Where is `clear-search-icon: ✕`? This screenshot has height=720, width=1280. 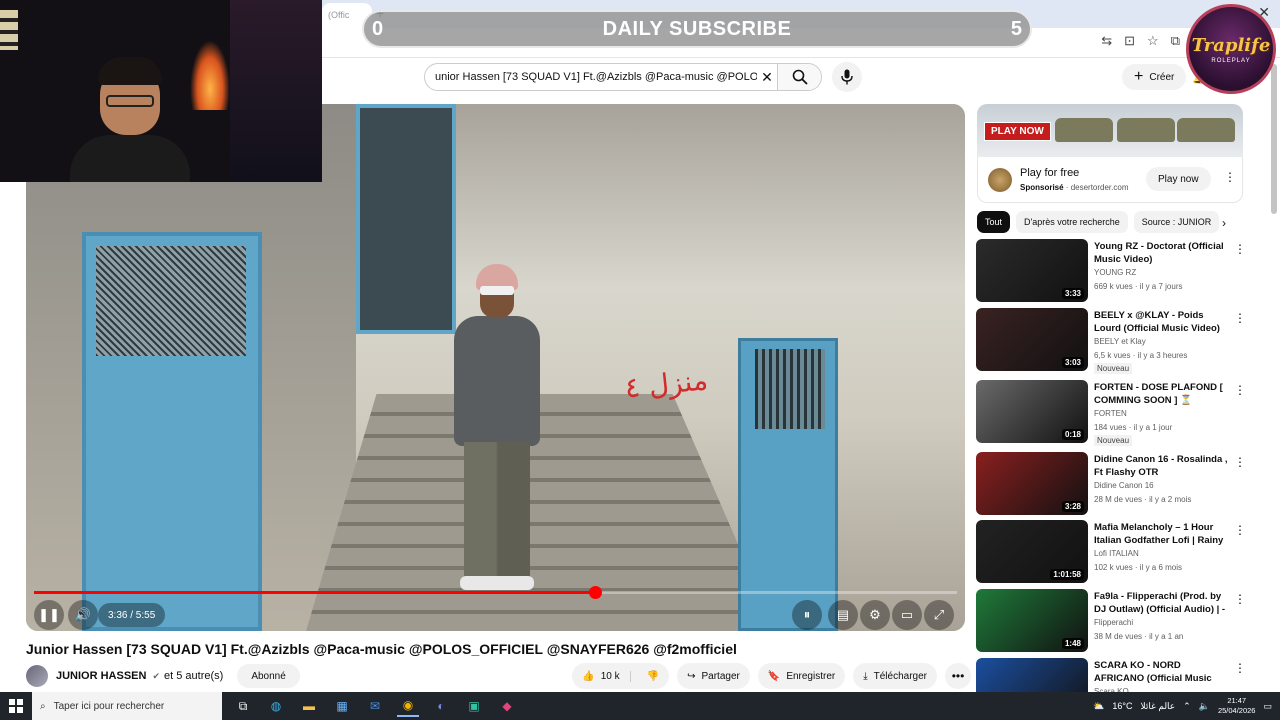
clear-search-icon: ✕ is located at coordinates (767, 77).